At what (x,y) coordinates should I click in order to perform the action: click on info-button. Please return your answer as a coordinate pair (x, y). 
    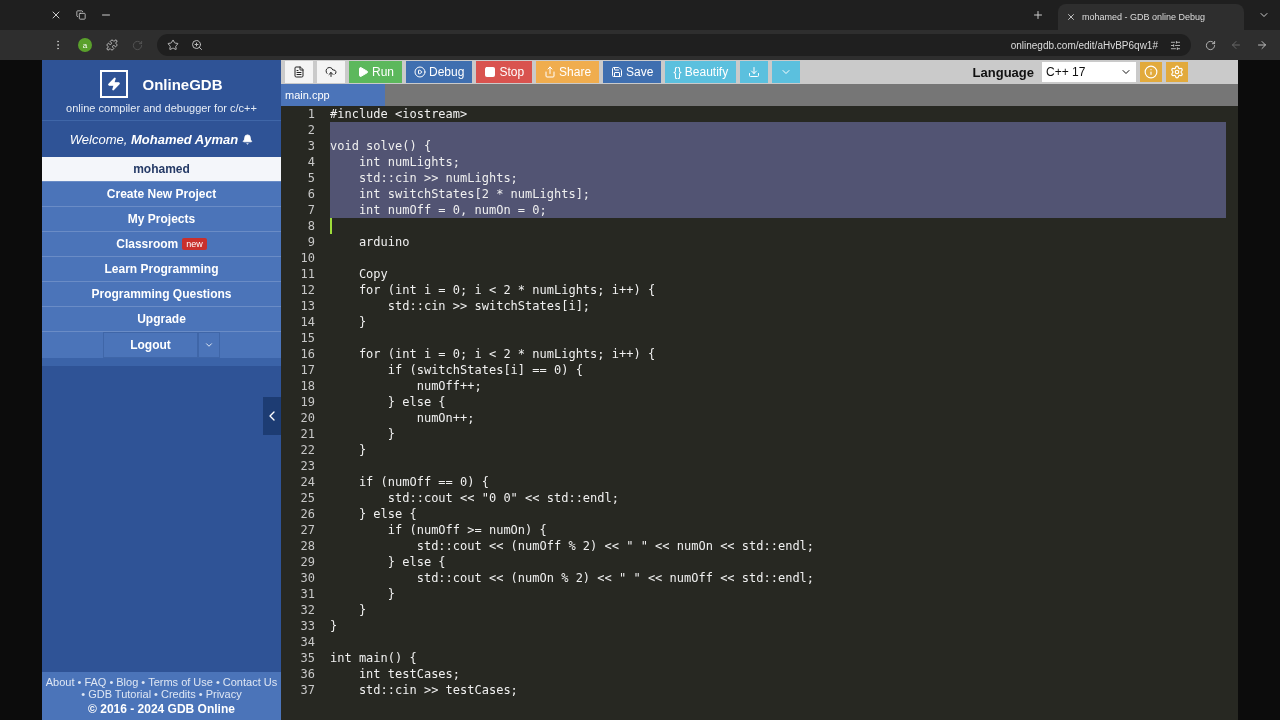
    Looking at the image, I should click on (1151, 72).